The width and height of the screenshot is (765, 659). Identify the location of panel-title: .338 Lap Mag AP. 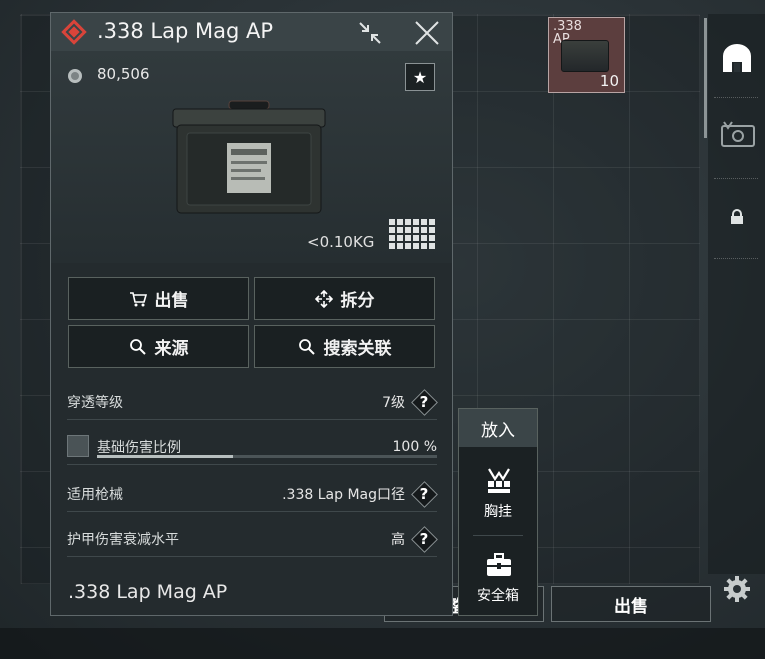
(185, 31).